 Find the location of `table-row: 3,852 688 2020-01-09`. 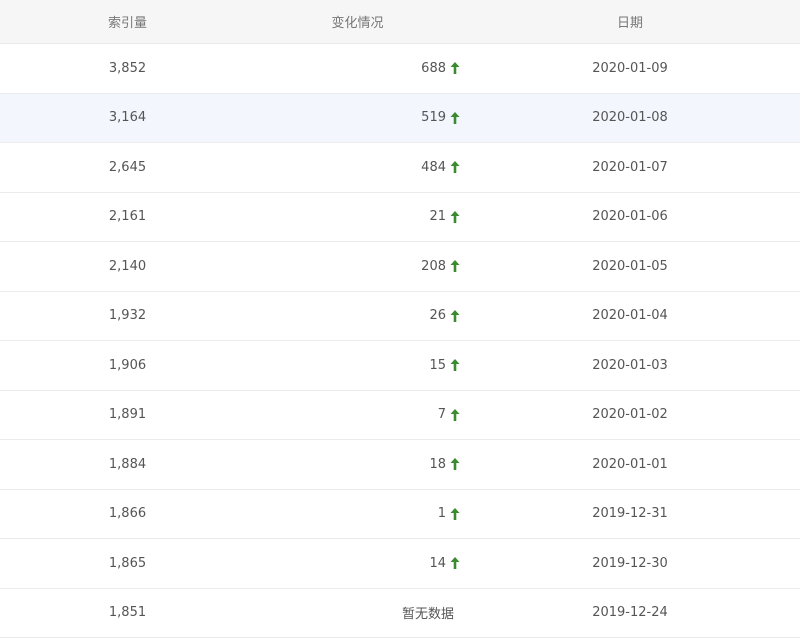

table-row: 3,852 688 2020-01-09 is located at coordinates (400, 68).